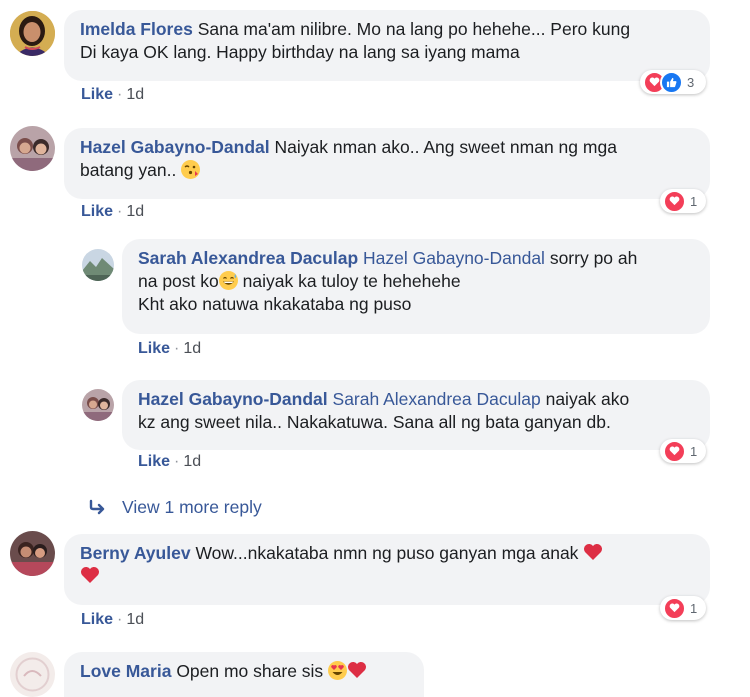  What do you see at coordinates (135, 553) in the screenshot?
I see `comment-author: Berny Ayulev` at bounding box center [135, 553].